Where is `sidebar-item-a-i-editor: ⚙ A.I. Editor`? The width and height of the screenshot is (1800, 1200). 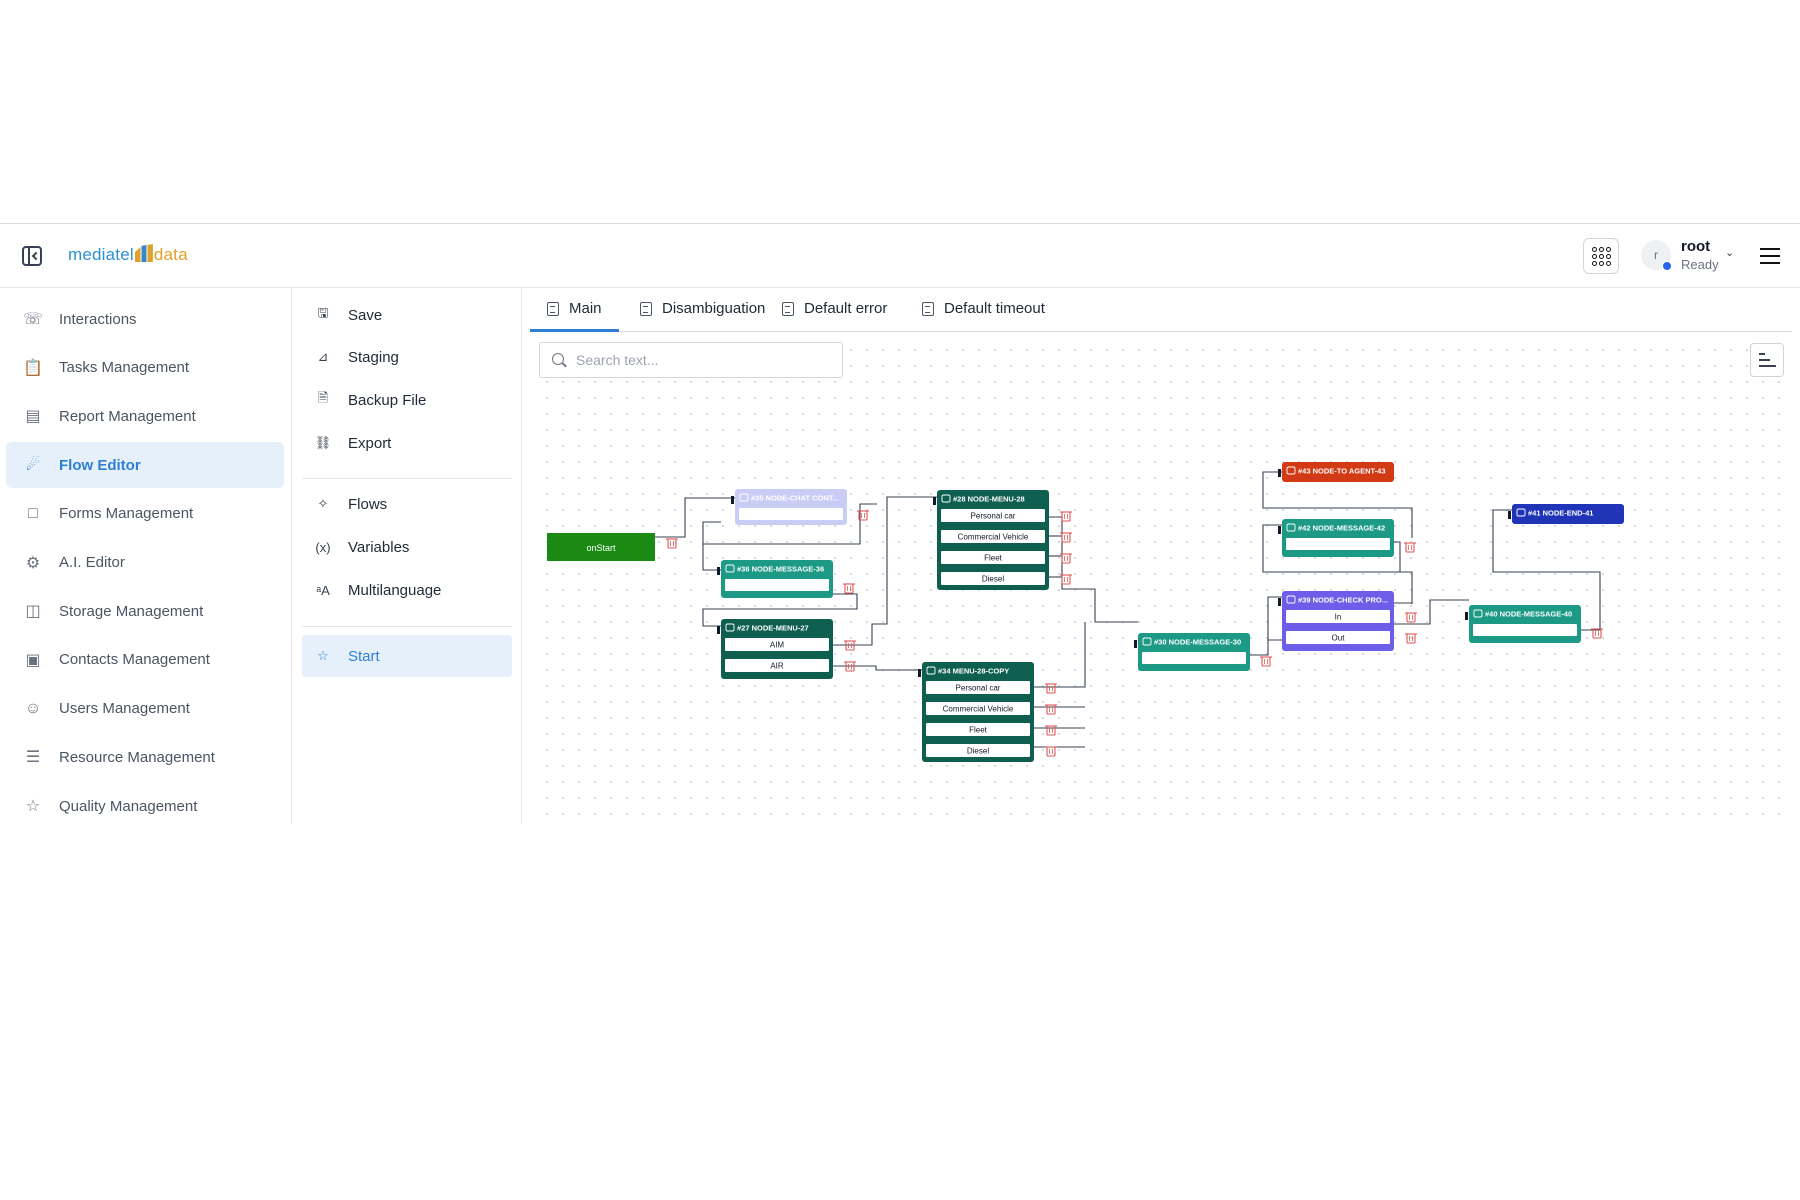 sidebar-item-a-i-editor: ⚙ A.I. Editor is located at coordinates (145, 563).